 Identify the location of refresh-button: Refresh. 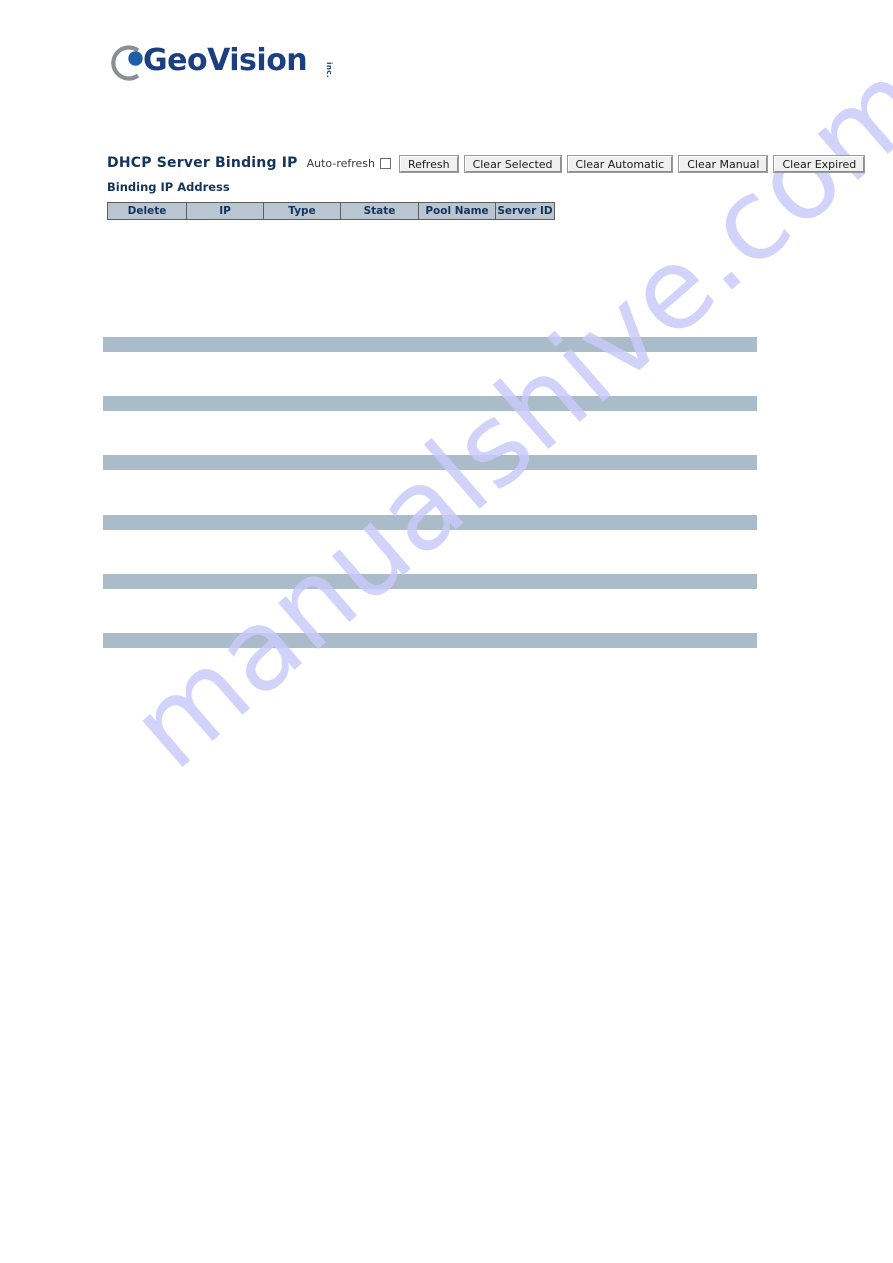
(429, 163).